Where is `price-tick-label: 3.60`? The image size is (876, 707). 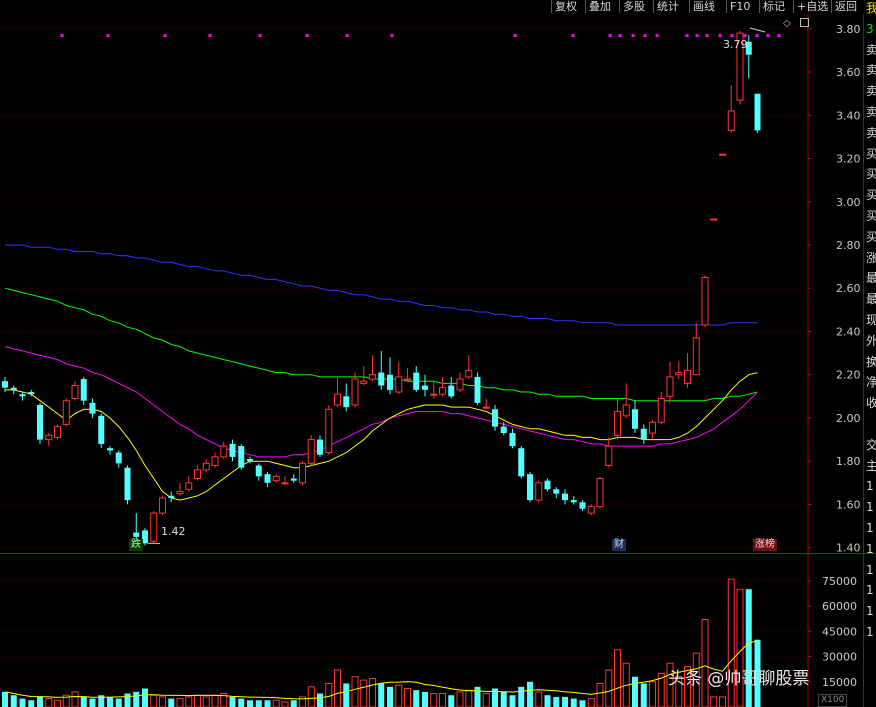 price-tick-label: 3.60 is located at coordinates (848, 72).